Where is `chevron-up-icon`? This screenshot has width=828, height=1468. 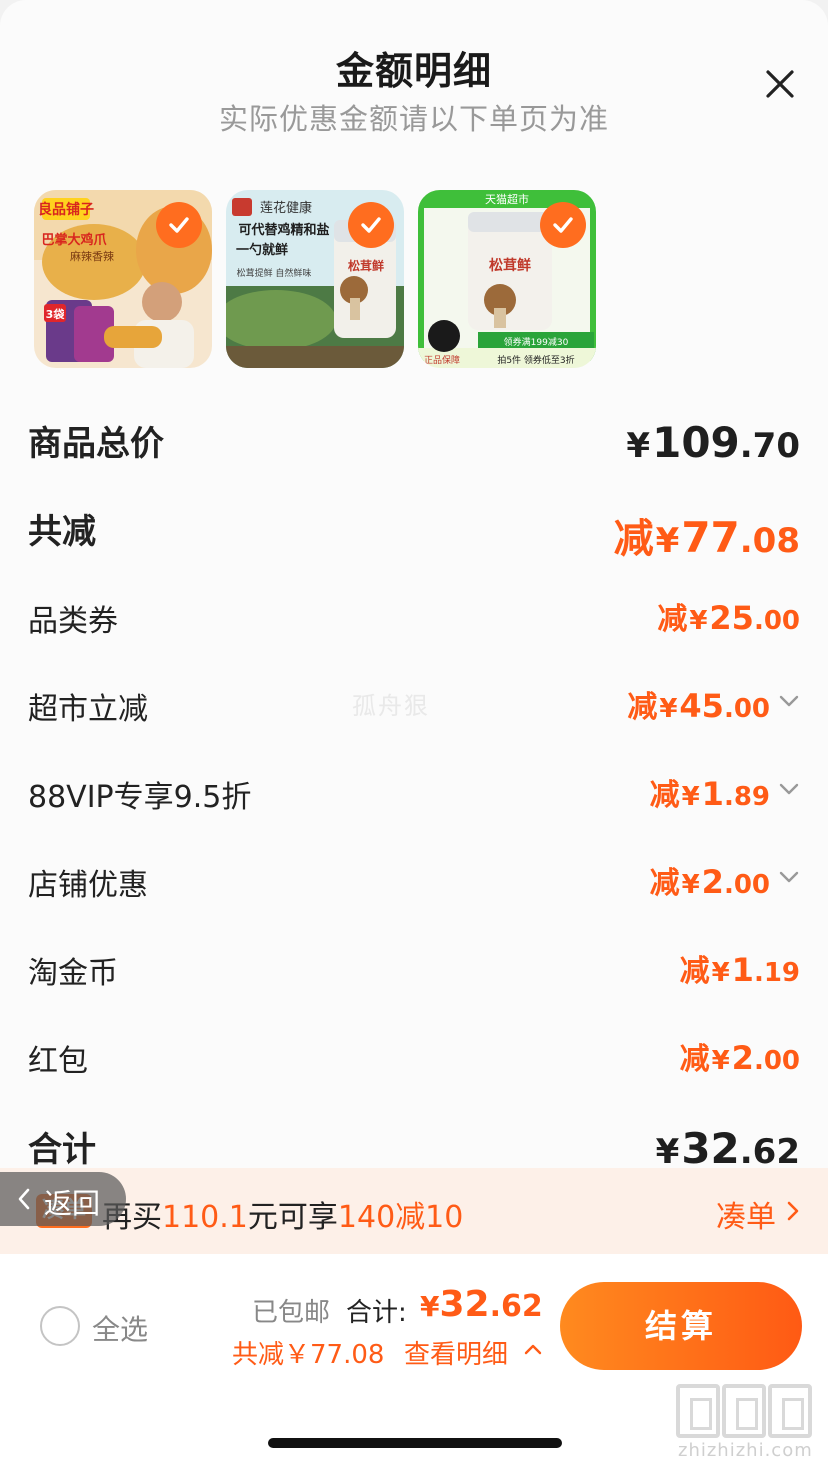
chevron-up-icon is located at coordinates (533, 1349).